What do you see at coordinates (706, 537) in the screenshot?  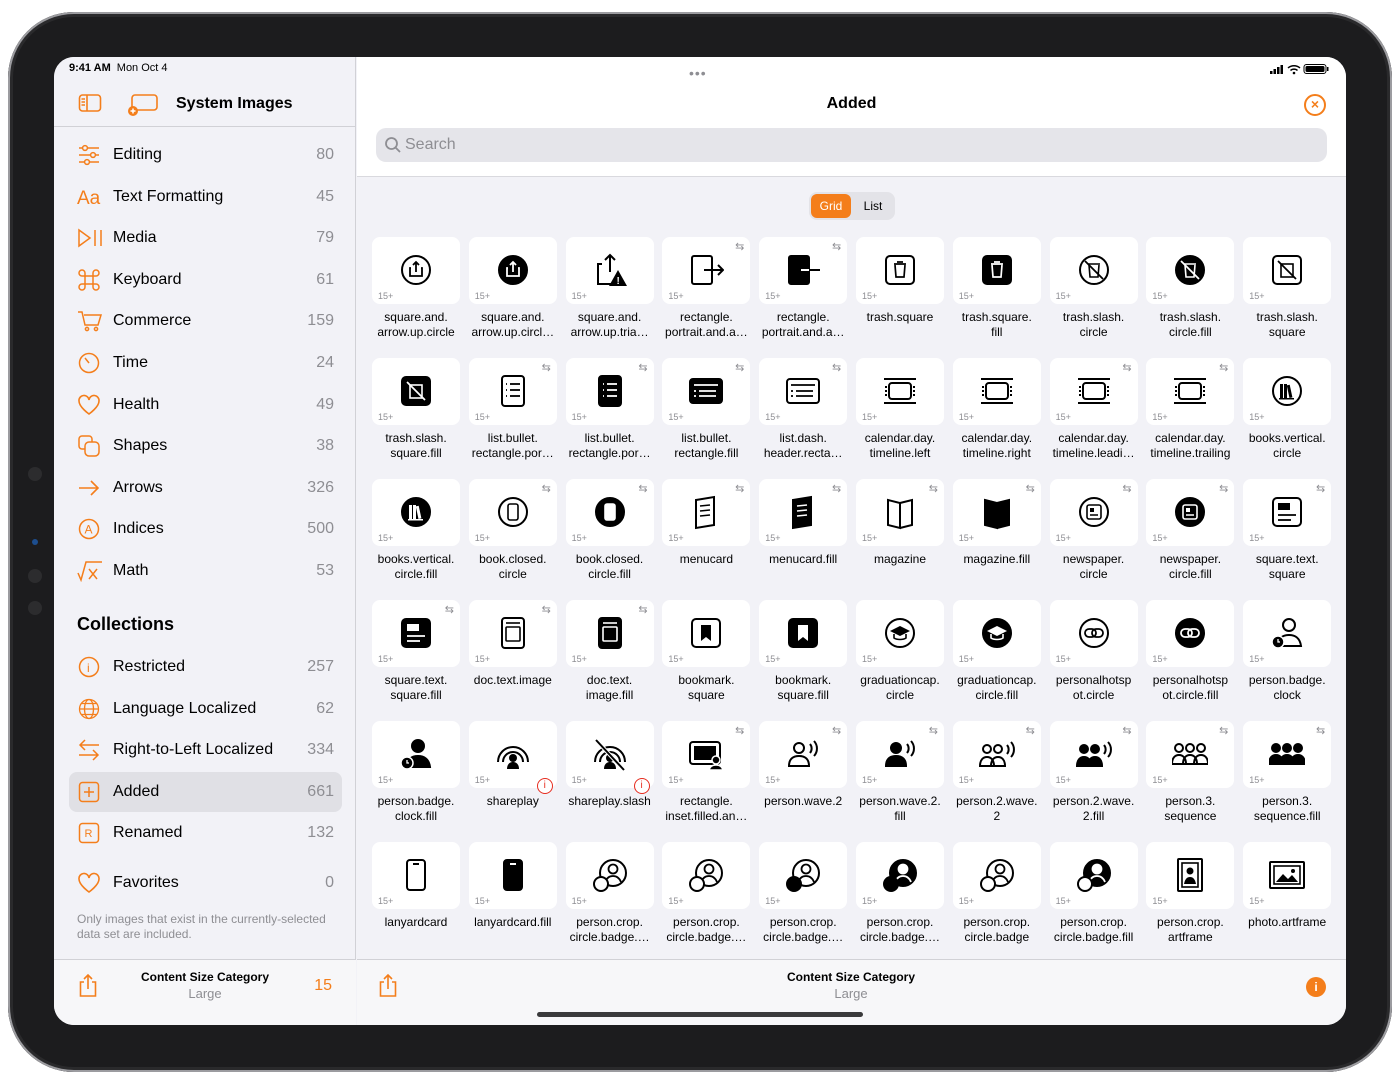 I see `symbol-cell: 15+ ⇆ menucard` at bounding box center [706, 537].